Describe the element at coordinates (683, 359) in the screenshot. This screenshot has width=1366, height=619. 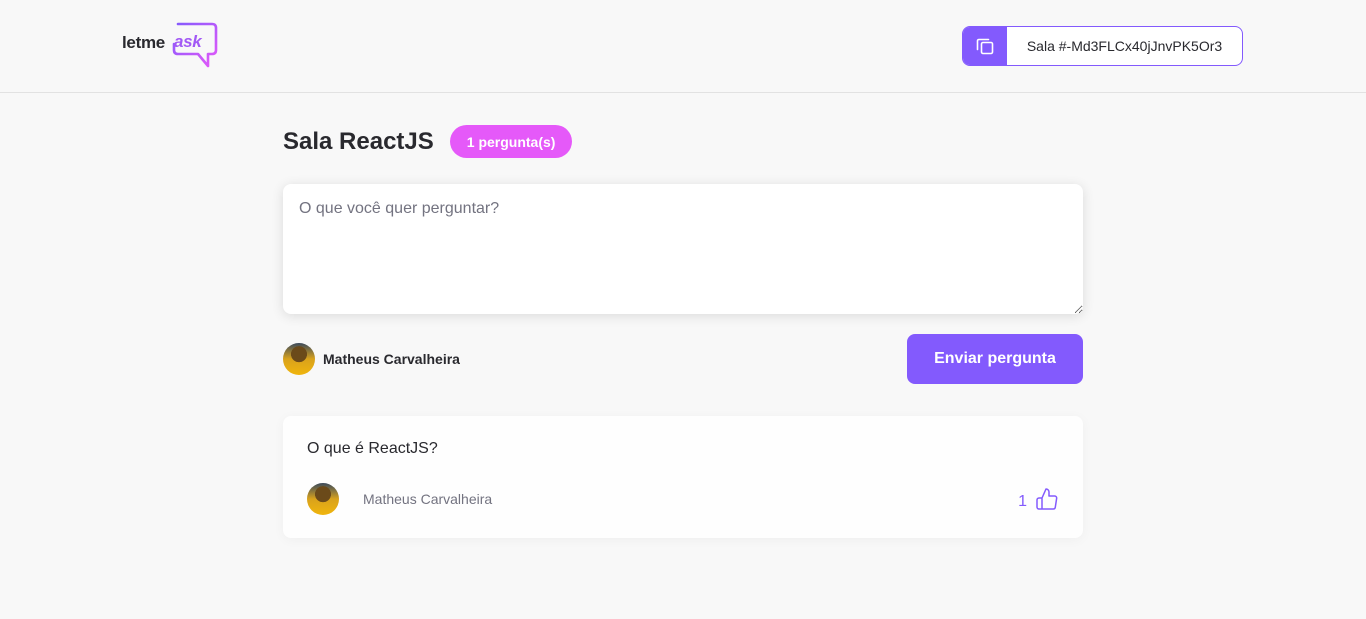
I see `form-footer: Matheus Carvalheira Enviar pergunta` at that location.